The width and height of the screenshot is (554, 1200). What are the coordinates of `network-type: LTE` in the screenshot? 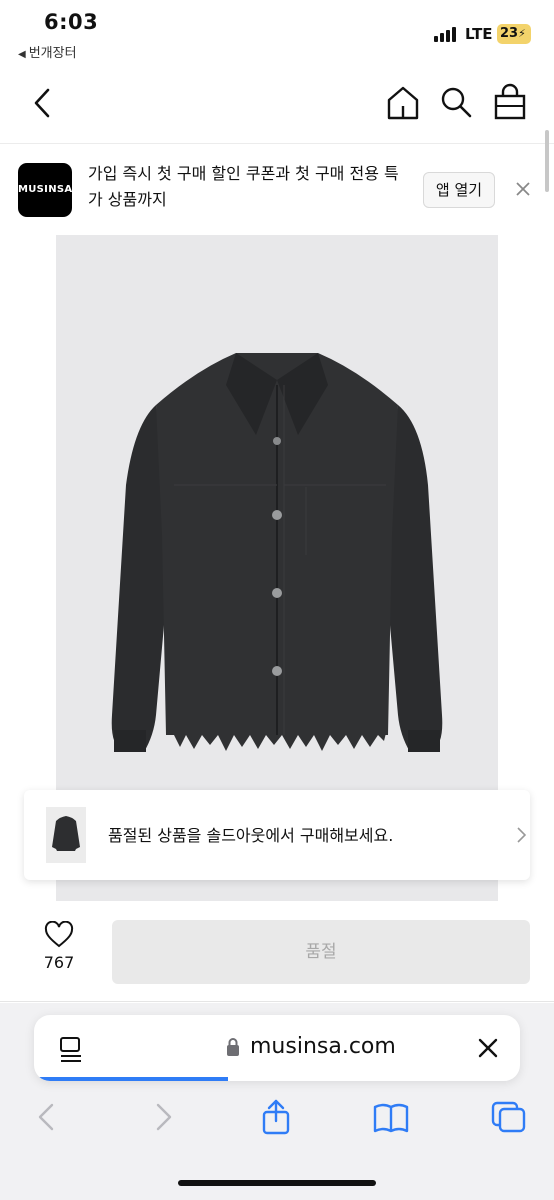 It's located at (479, 34).